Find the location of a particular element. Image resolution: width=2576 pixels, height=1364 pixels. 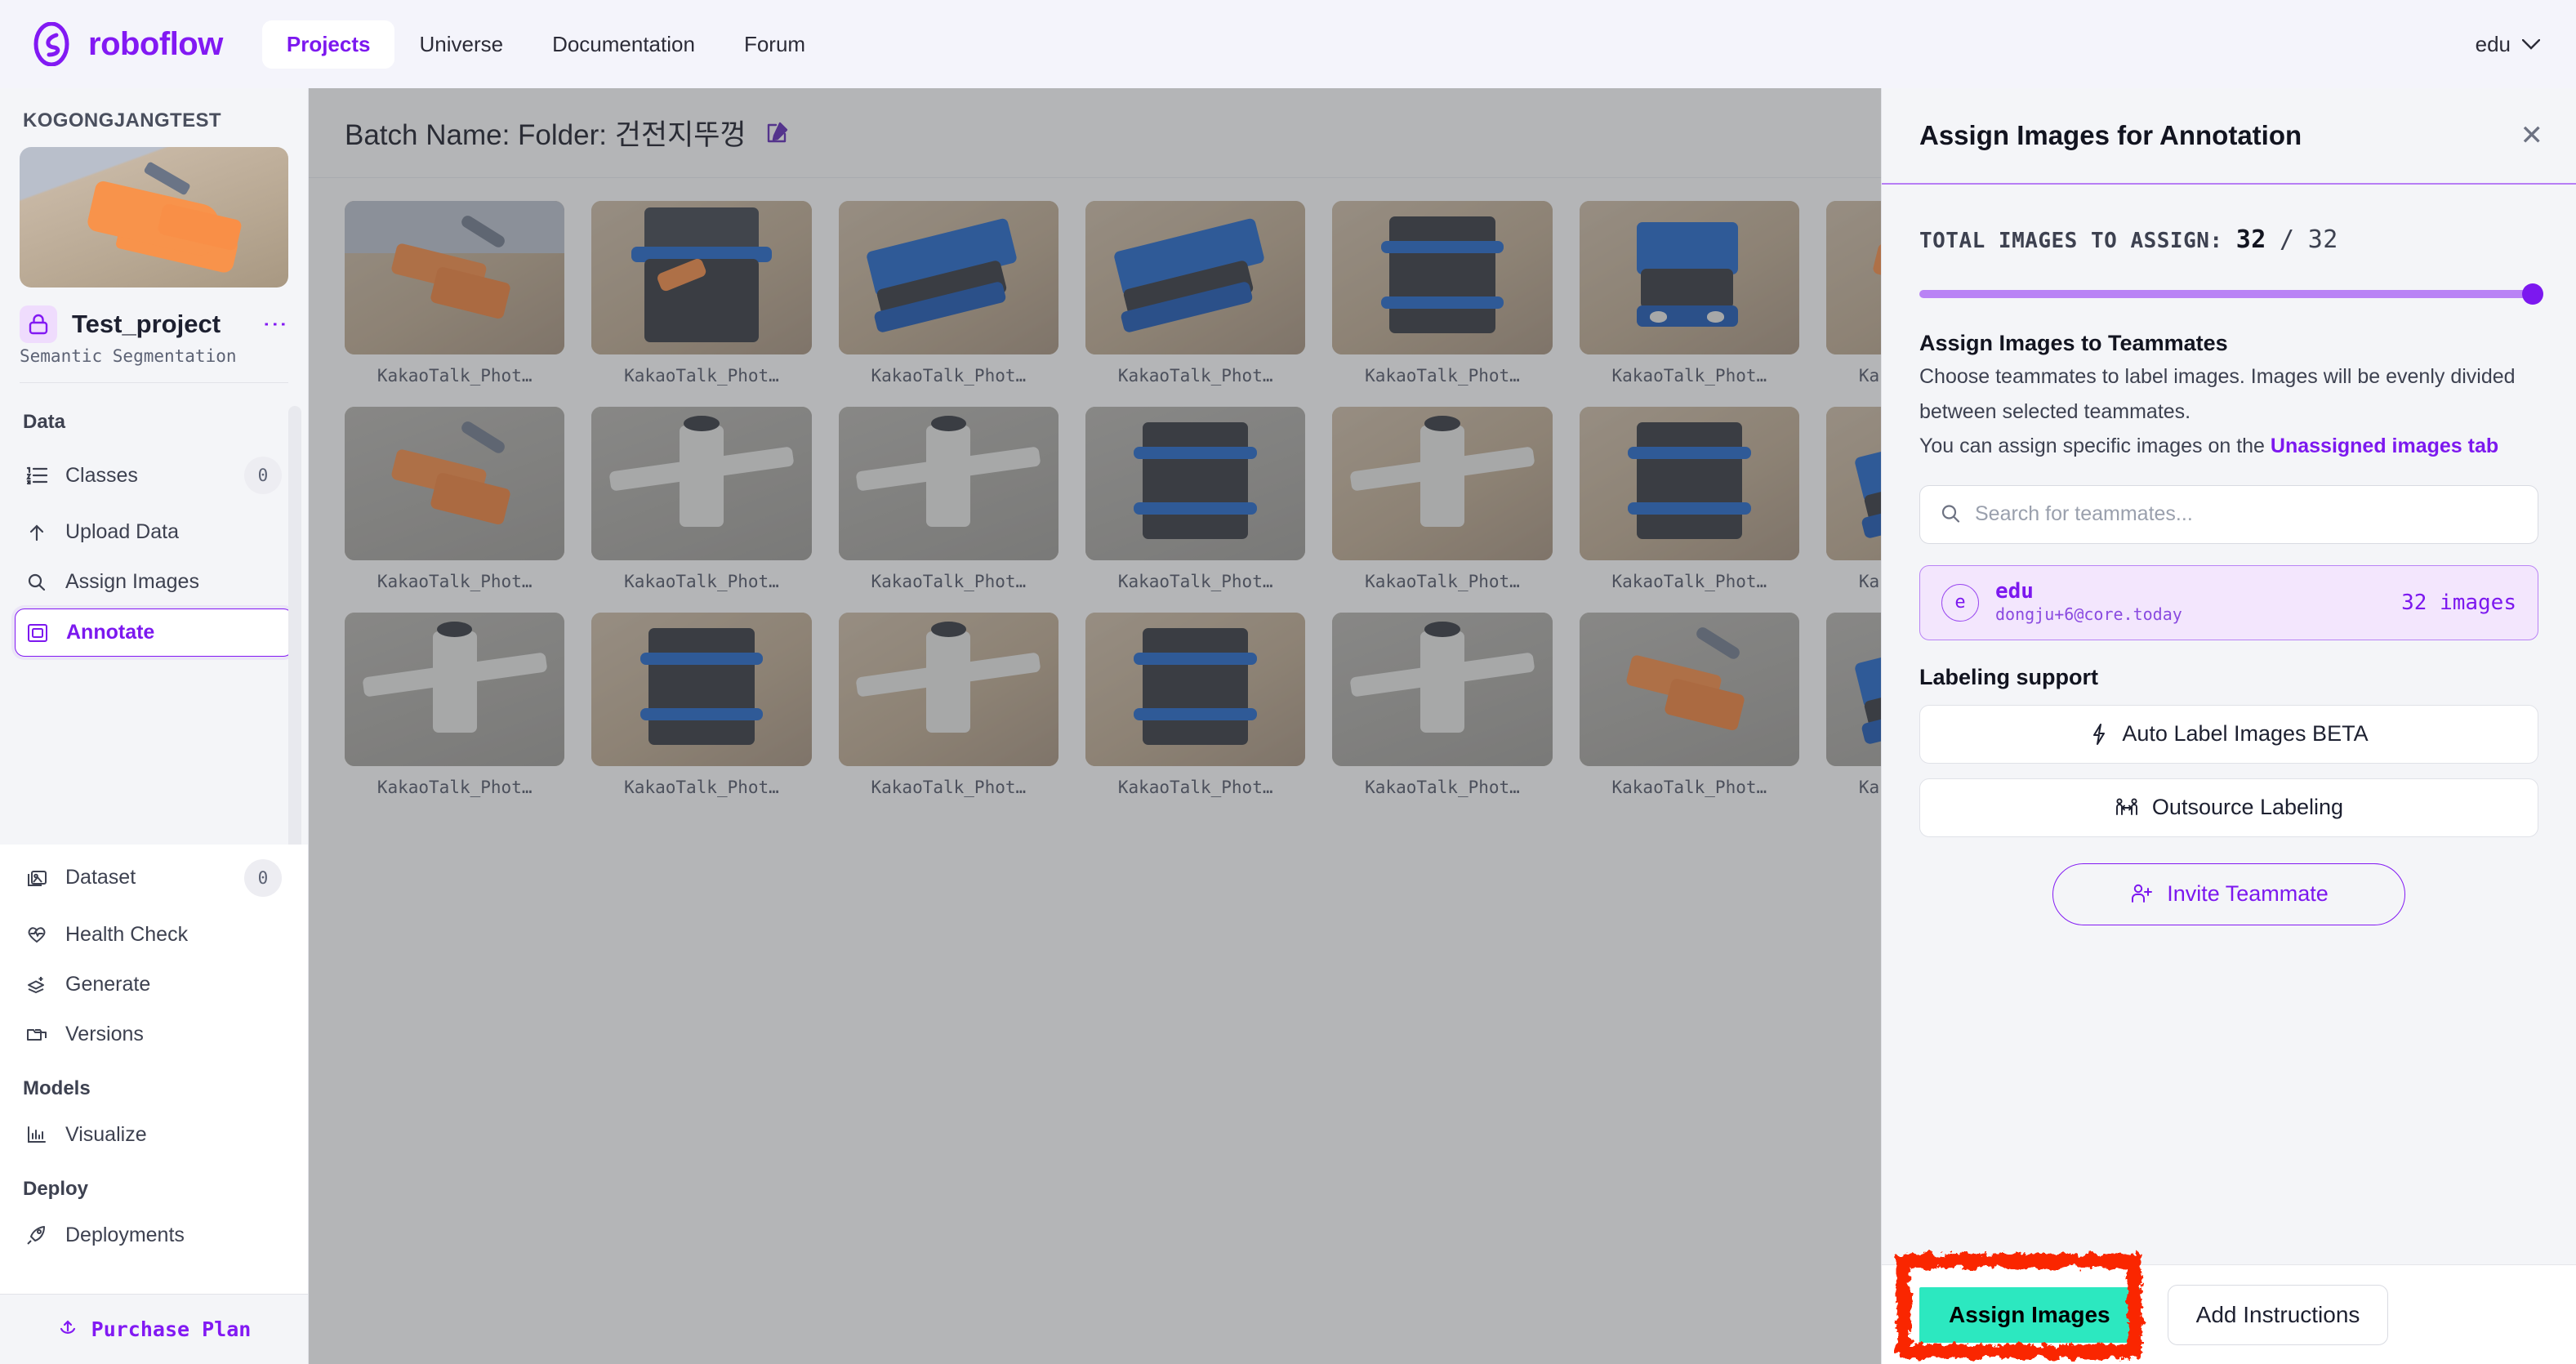

brand-name: roboflow is located at coordinates (155, 43).